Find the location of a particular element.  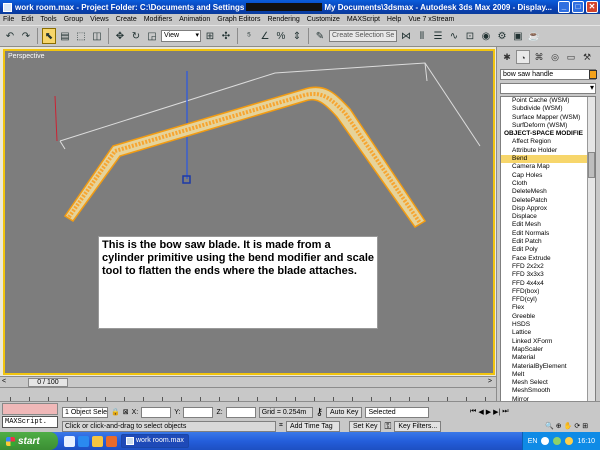

auto-key-button: Auto Key is located at coordinates (344, 412).